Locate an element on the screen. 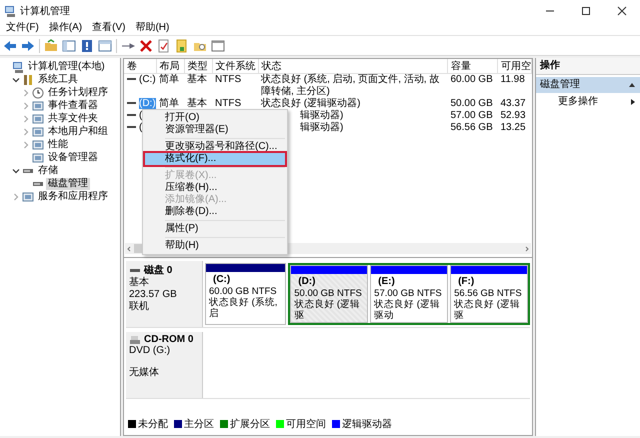 Image resolution: width=640 pixels, height=438 pixels. folder-icon is located at coordinates (51, 45).